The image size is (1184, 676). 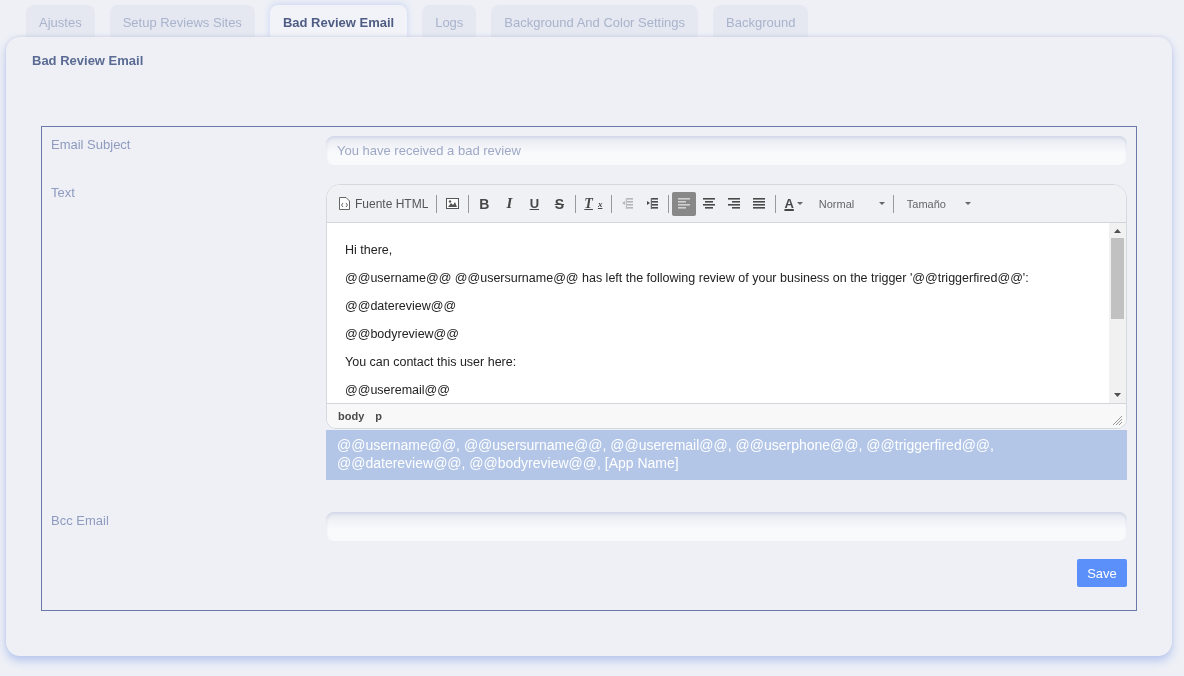 What do you see at coordinates (652, 203) in the screenshot?
I see `indent-icon` at bounding box center [652, 203].